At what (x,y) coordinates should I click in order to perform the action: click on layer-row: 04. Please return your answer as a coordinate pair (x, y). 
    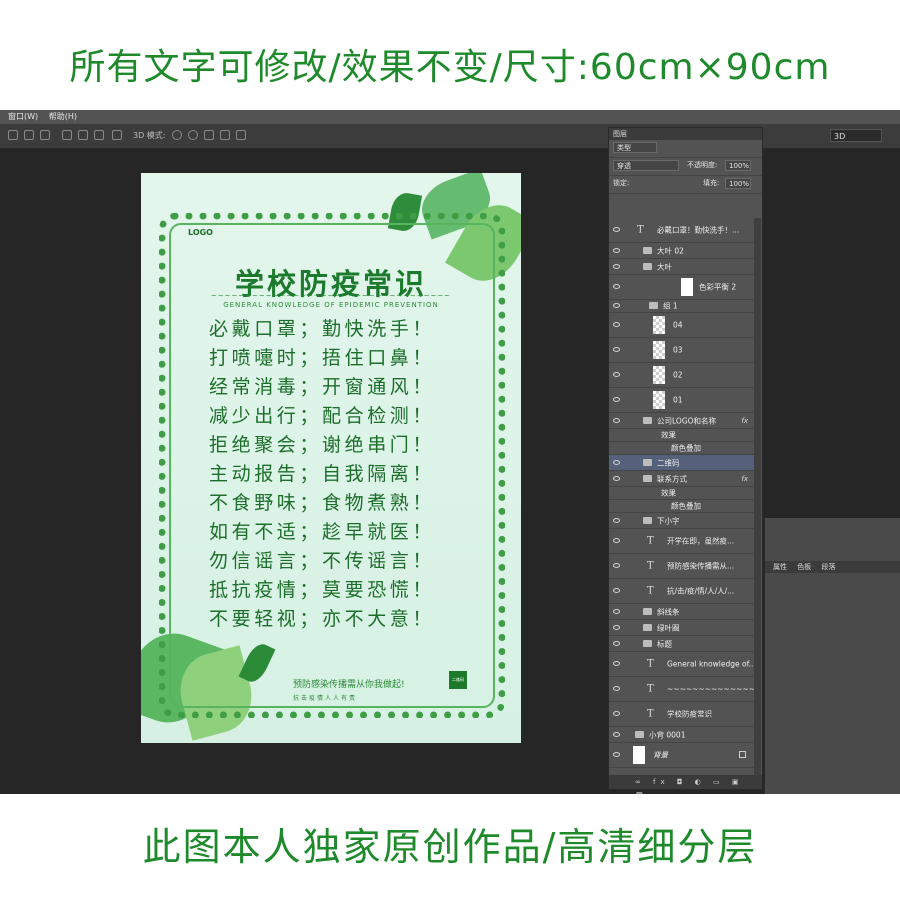
    Looking at the image, I should click on (681, 325).